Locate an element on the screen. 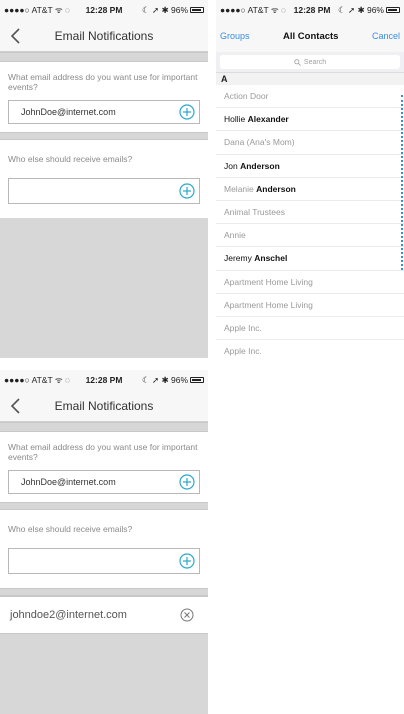 This screenshot has height=714, width=404. contacts-nav-bar: Groups All Contacts Cancel is located at coordinates (310, 36).